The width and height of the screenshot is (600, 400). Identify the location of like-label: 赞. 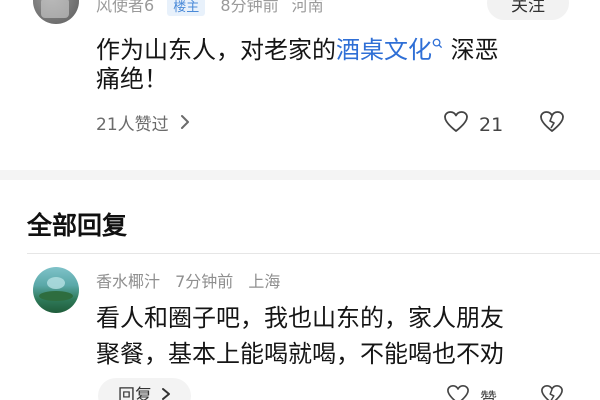
(488, 395).